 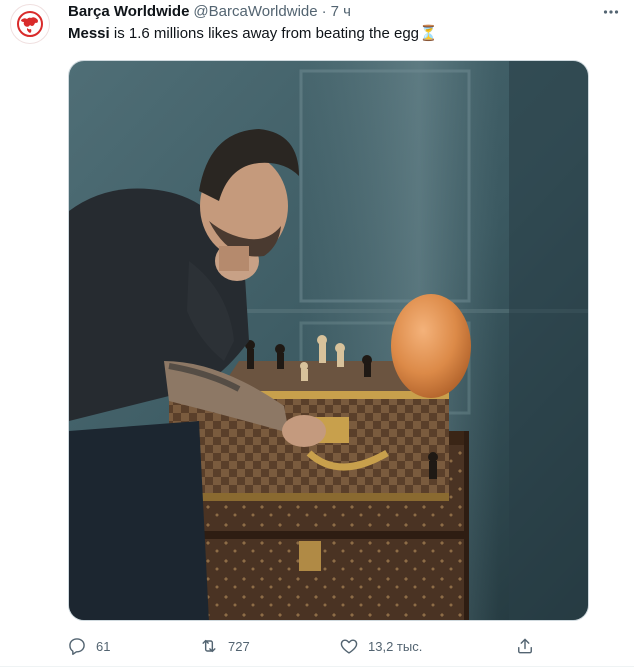 I want to click on retweet-button: 727, so click(x=221, y=646).